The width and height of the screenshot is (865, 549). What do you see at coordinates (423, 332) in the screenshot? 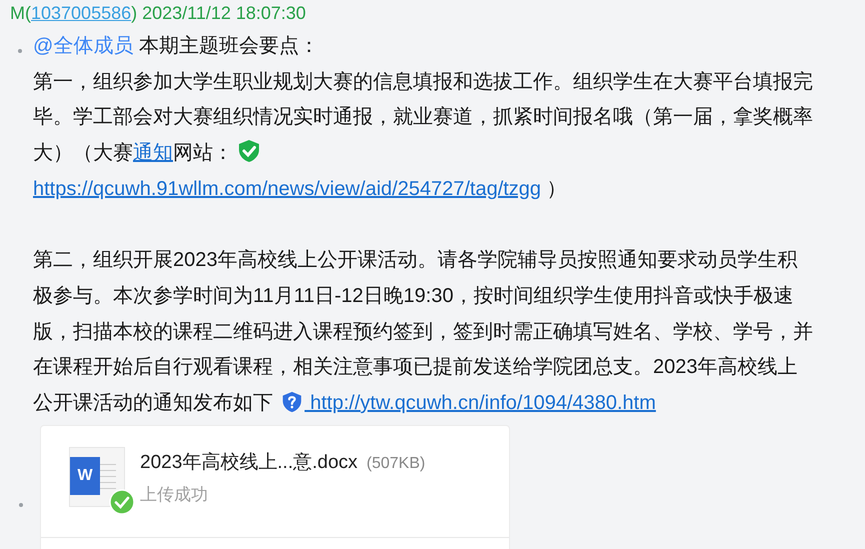
I see `message-line: 版，扫描本校的课程二维码进入课程预约签到，签到时需正确填写姓名、学校、学号，并` at bounding box center [423, 332].